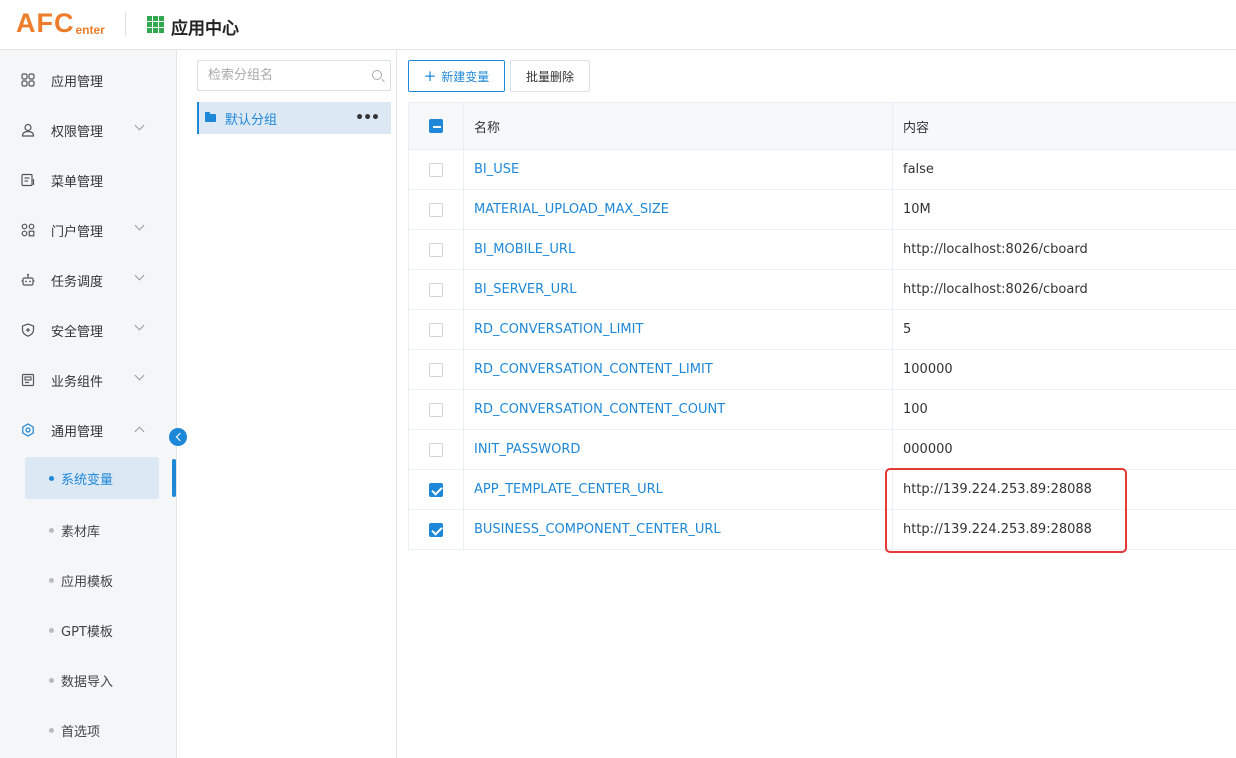  Describe the element at coordinates (1064, 529) in the screenshot. I see `row-value-cell: http://139.224.253.89:28088` at that location.